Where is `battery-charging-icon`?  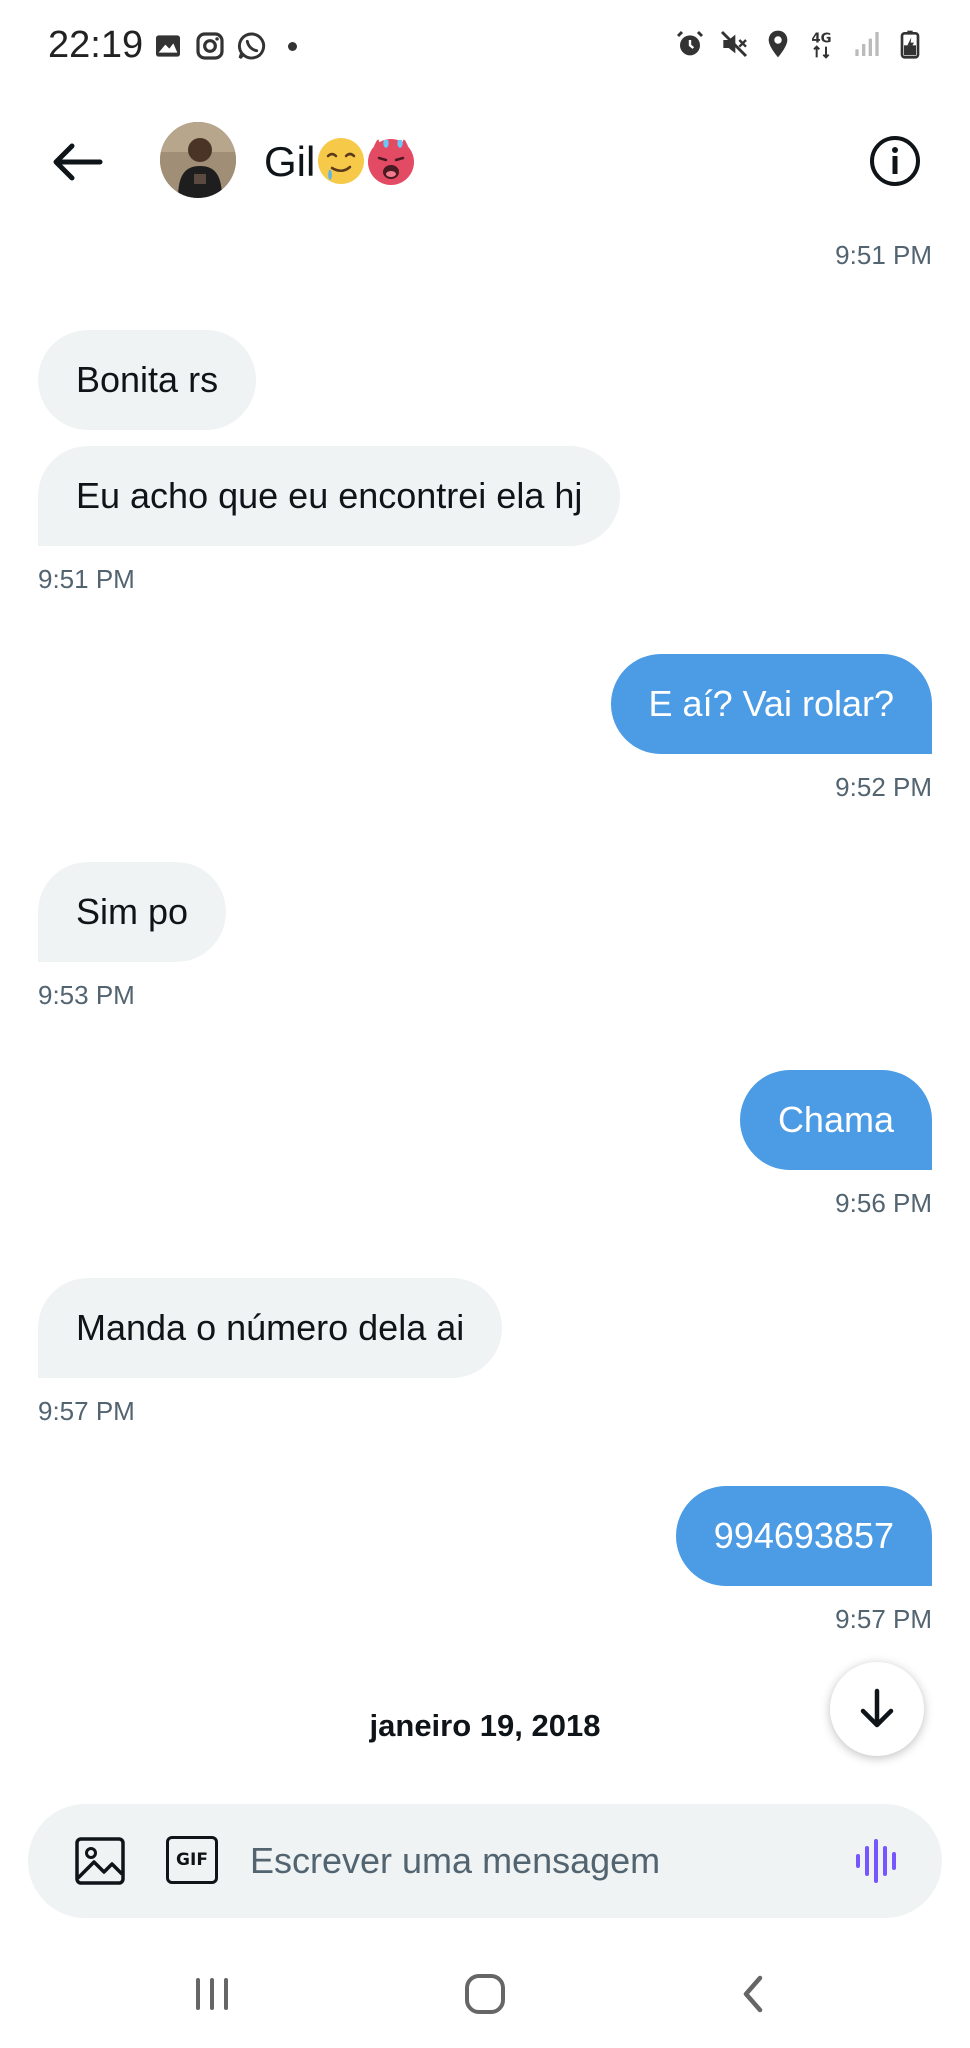
battery-charging-icon is located at coordinates (910, 44).